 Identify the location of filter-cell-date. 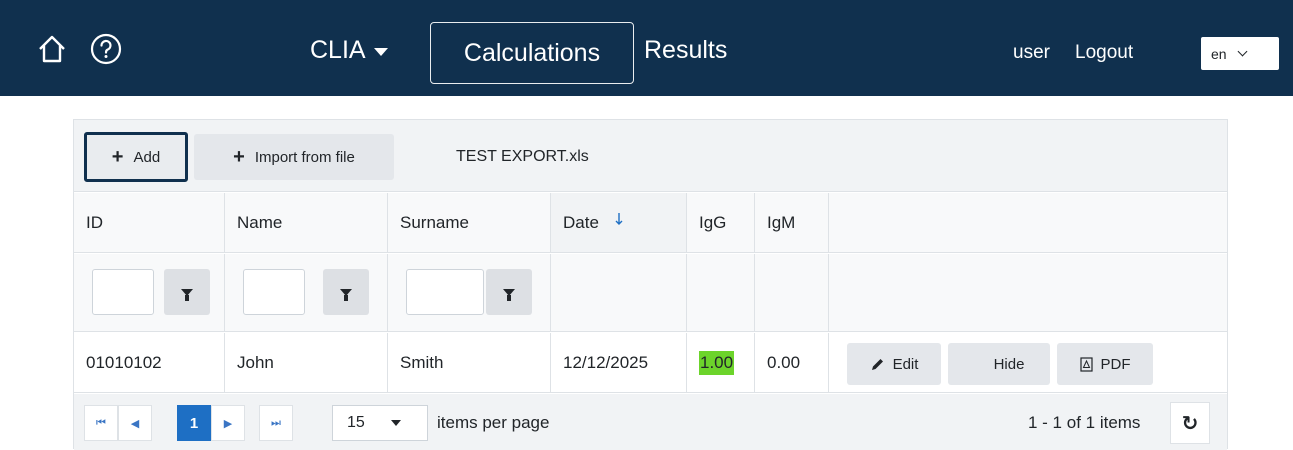
(619, 293).